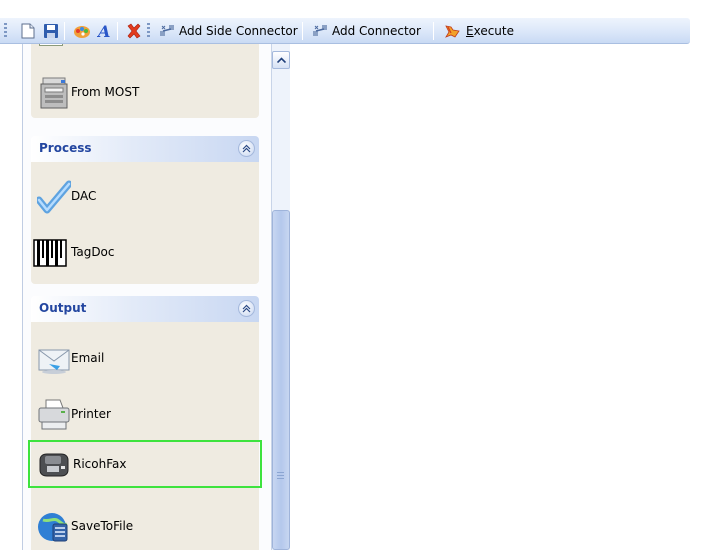  What do you see at coordinates (54, 197) in the screenshot?
I see `checkmark-icon` at bounding box center [54, 197].